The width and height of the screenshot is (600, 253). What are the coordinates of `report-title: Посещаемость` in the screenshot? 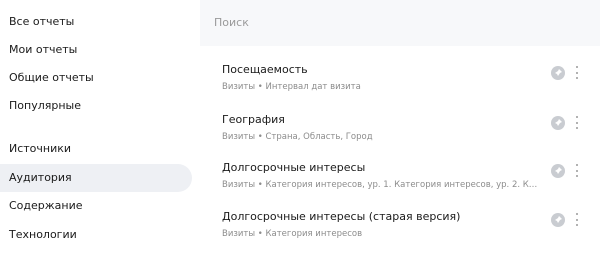 It's located at (265, 69).